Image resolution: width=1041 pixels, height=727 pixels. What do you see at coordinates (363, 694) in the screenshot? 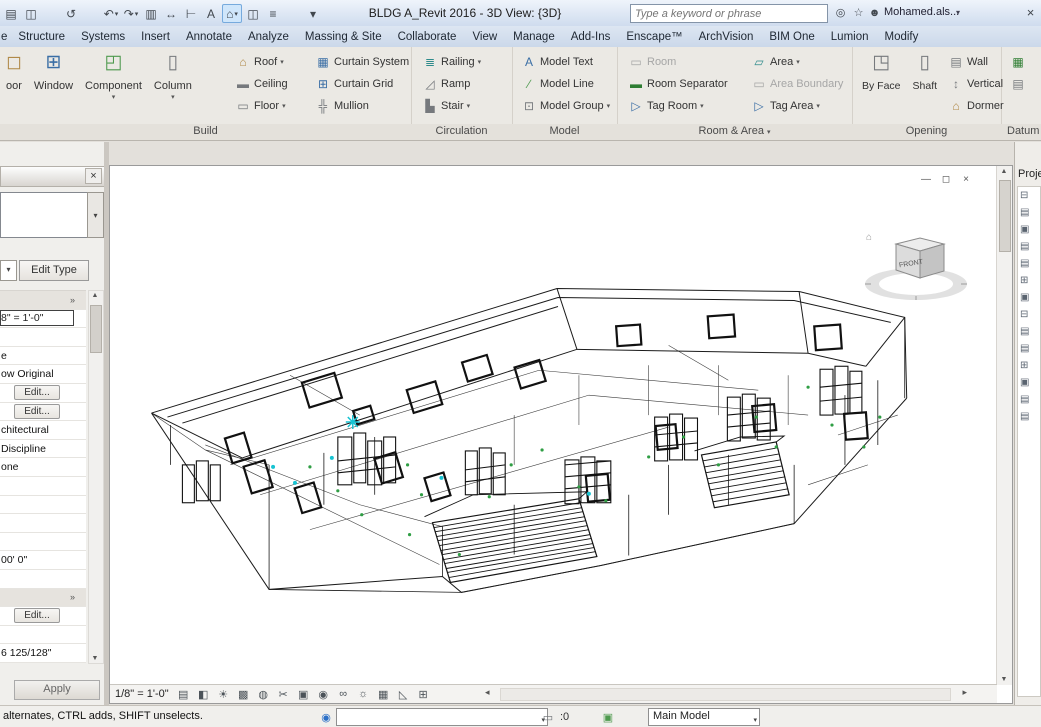
I see `reveal-hidden-icon: ☼` at bounding box center [363, 694].